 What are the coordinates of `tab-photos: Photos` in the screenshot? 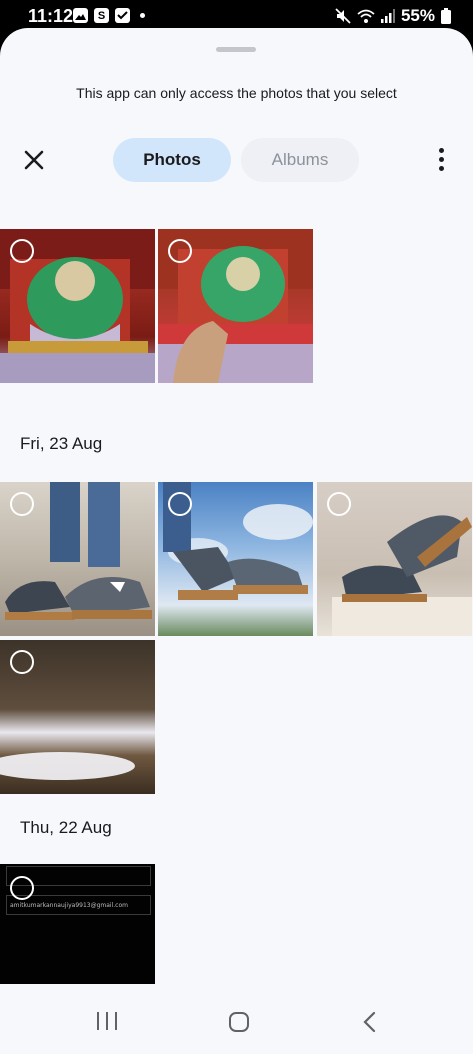 It's located at (172, 160).